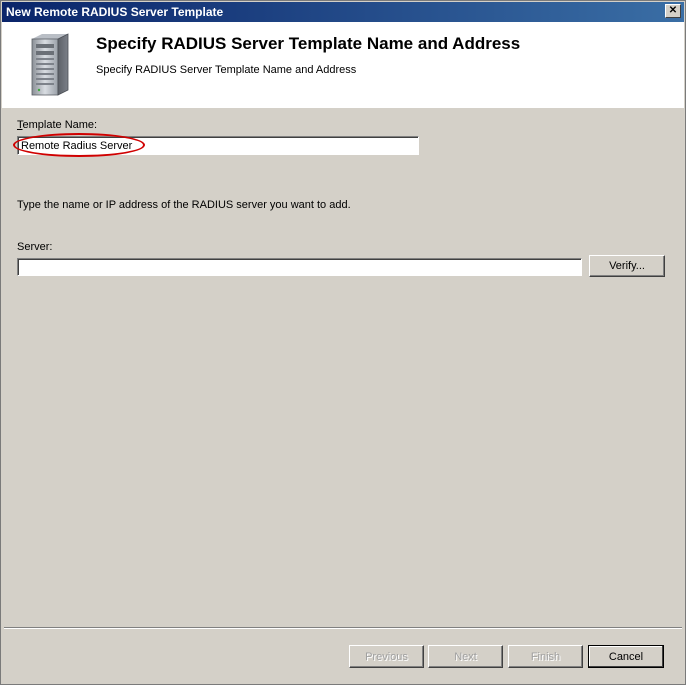  Describe the element at coordinates (218, 145) in the screenshot. I see `template-name-input` at that location.